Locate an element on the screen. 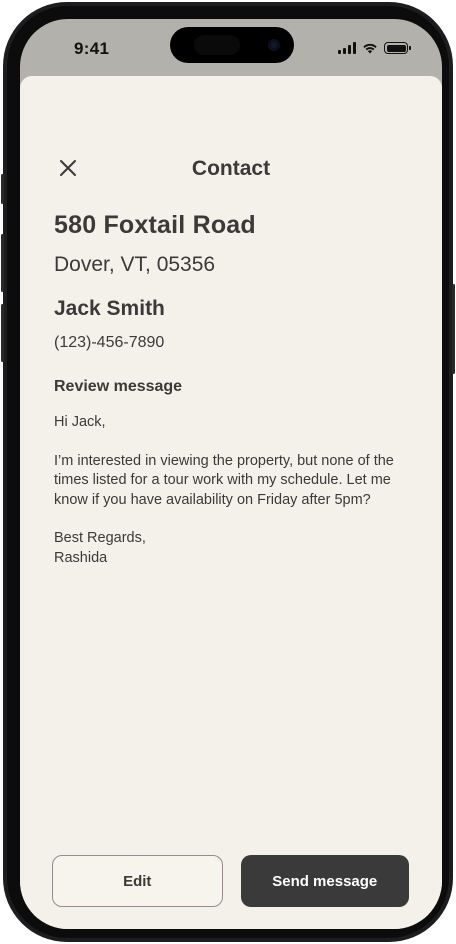  contact-name: Jack Smith is located at coordinates (109, 308).